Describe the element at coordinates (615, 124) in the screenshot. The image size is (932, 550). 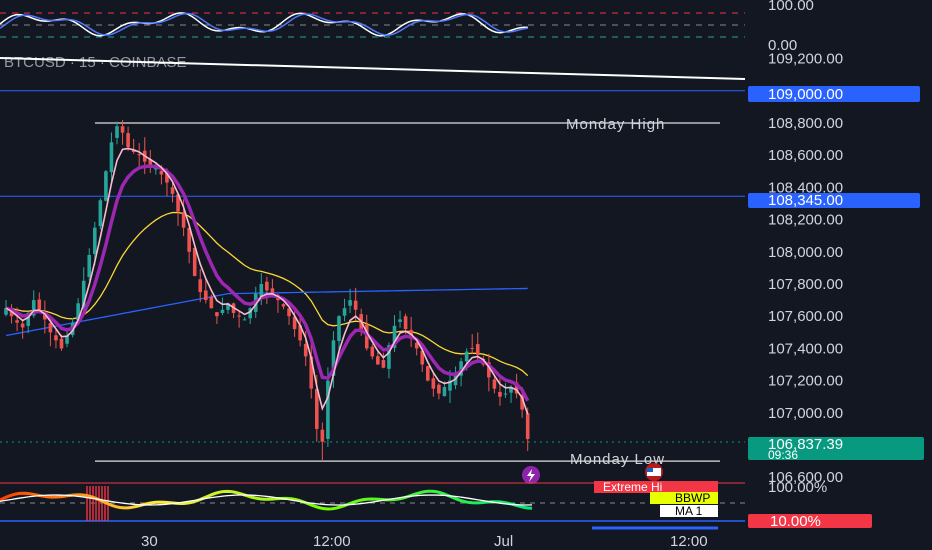
I see `monday-high-label: Monday High` at that location.